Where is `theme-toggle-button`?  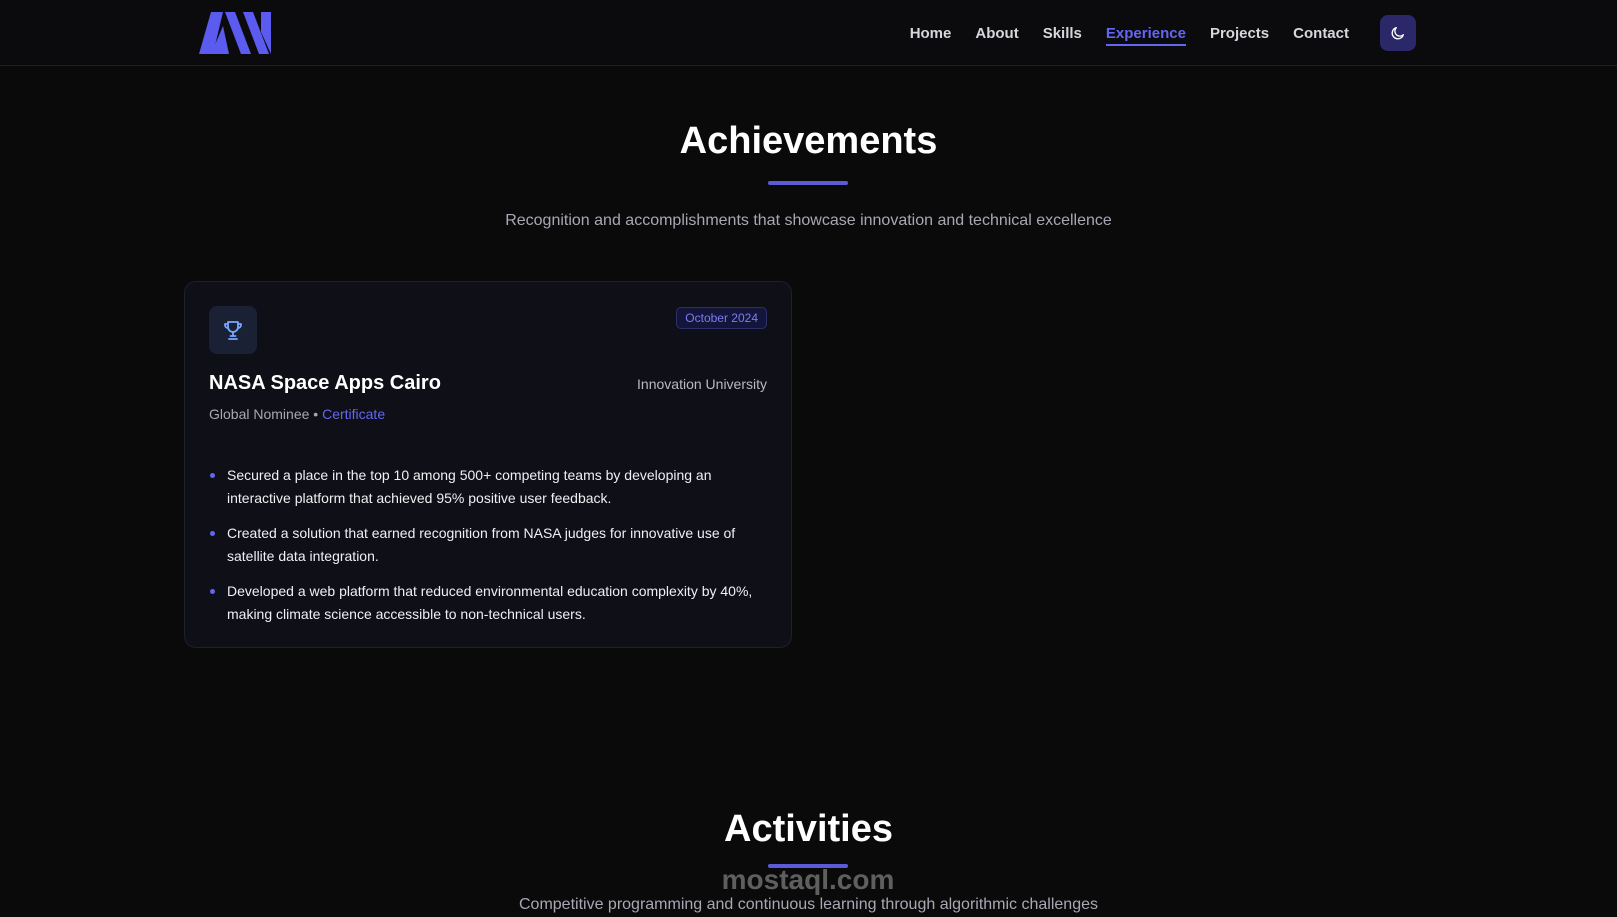 theme-toggle-button is located at coordinates (1398, 33).